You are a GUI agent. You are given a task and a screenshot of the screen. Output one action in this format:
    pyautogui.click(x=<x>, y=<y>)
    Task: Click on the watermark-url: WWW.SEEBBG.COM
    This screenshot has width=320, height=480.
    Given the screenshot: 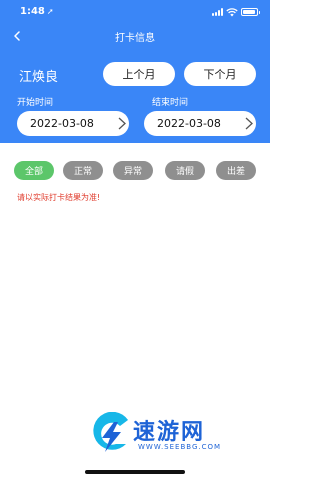 What is the action you would take?
    pyautogui.click(x=180, y=447)
    